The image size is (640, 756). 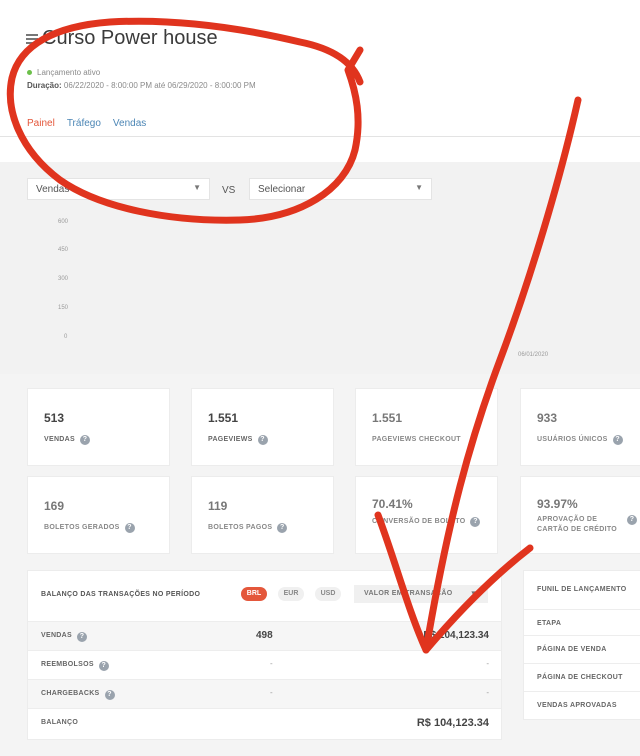 What do you see at coordinates (582, 589) in the screenshot?
I see `funnel-title: FUNIL DE LANÇAMENTO` at bounding box center [582, 589].